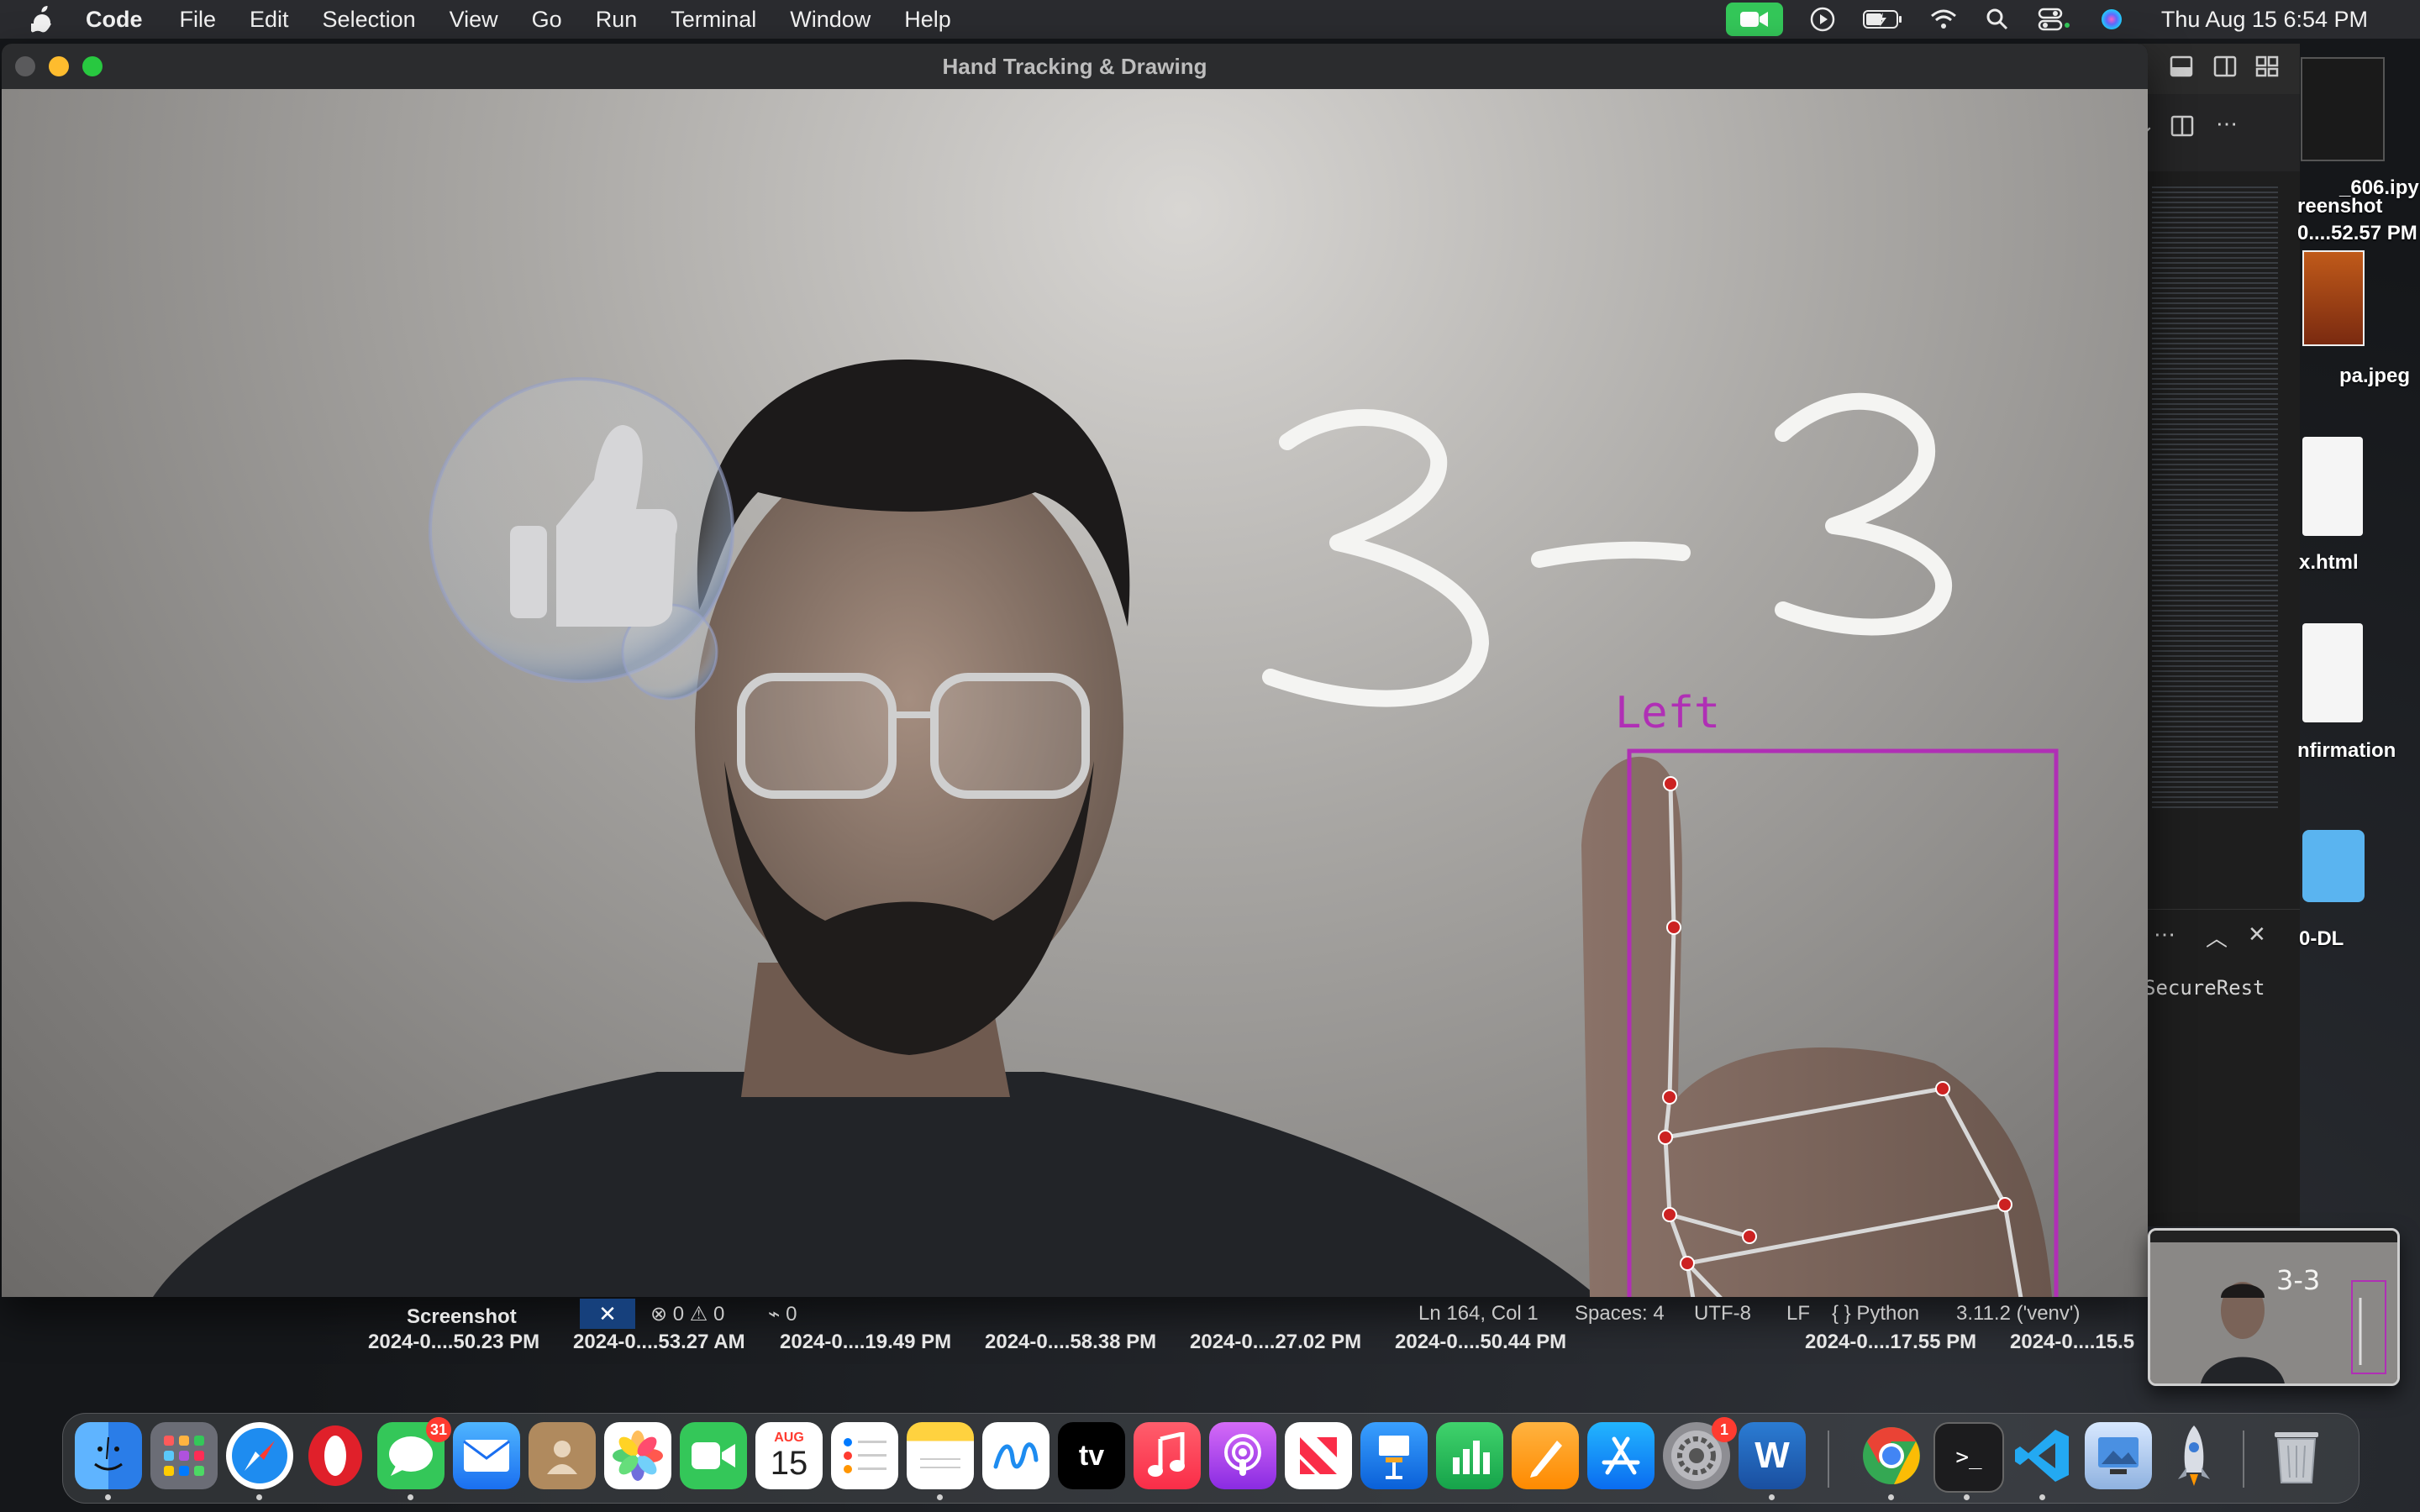  I want to click on more-actions-icon: ⋯, so click(2227, 124).